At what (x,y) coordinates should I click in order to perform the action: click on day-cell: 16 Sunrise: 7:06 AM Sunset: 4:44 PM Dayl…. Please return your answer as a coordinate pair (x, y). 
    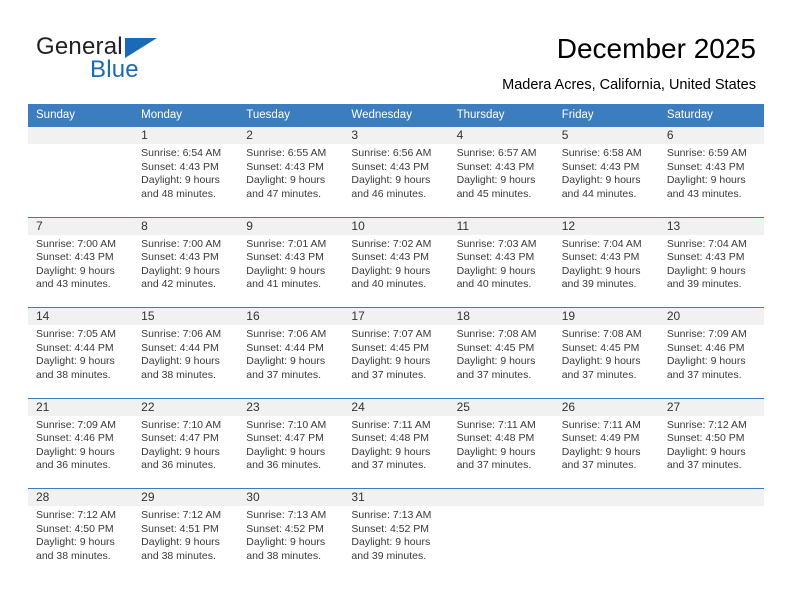
    Looking at the image, I should click on (291, 349).